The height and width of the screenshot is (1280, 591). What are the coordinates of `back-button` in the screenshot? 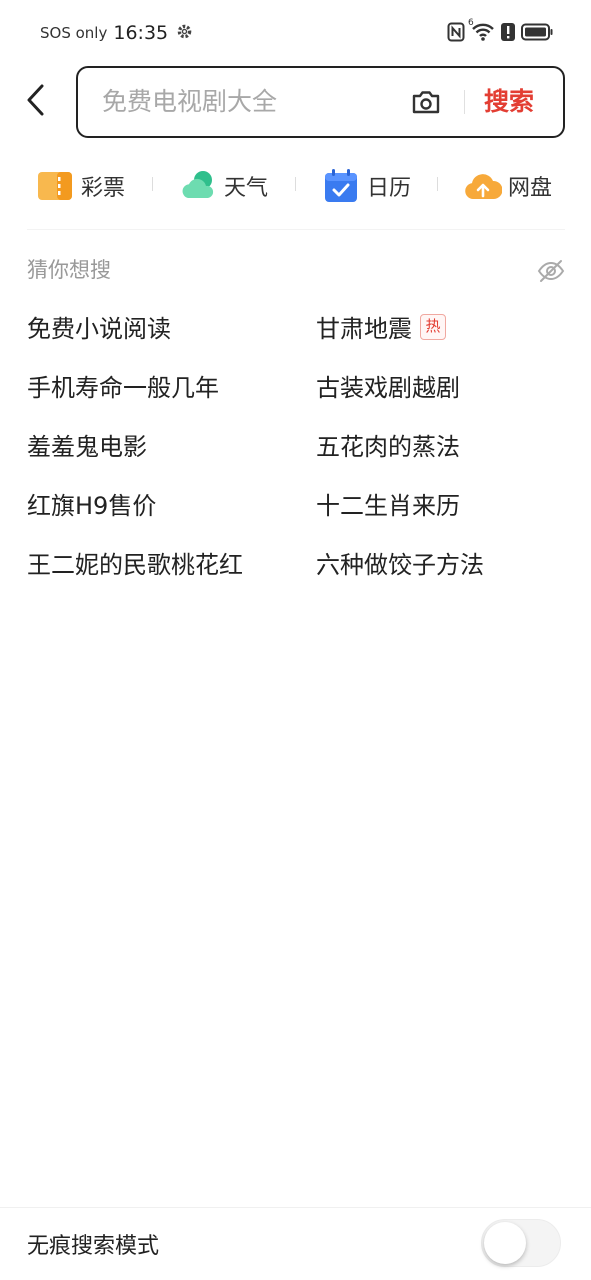 It's located at (36, 102).